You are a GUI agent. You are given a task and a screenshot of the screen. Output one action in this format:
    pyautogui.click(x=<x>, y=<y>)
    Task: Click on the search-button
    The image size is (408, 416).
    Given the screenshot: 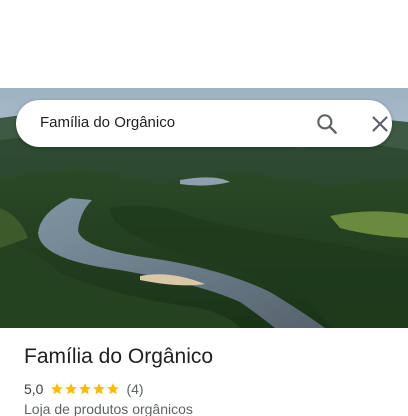 What is the action you would take?
    pyautogui.click(x=327, y=124)
    